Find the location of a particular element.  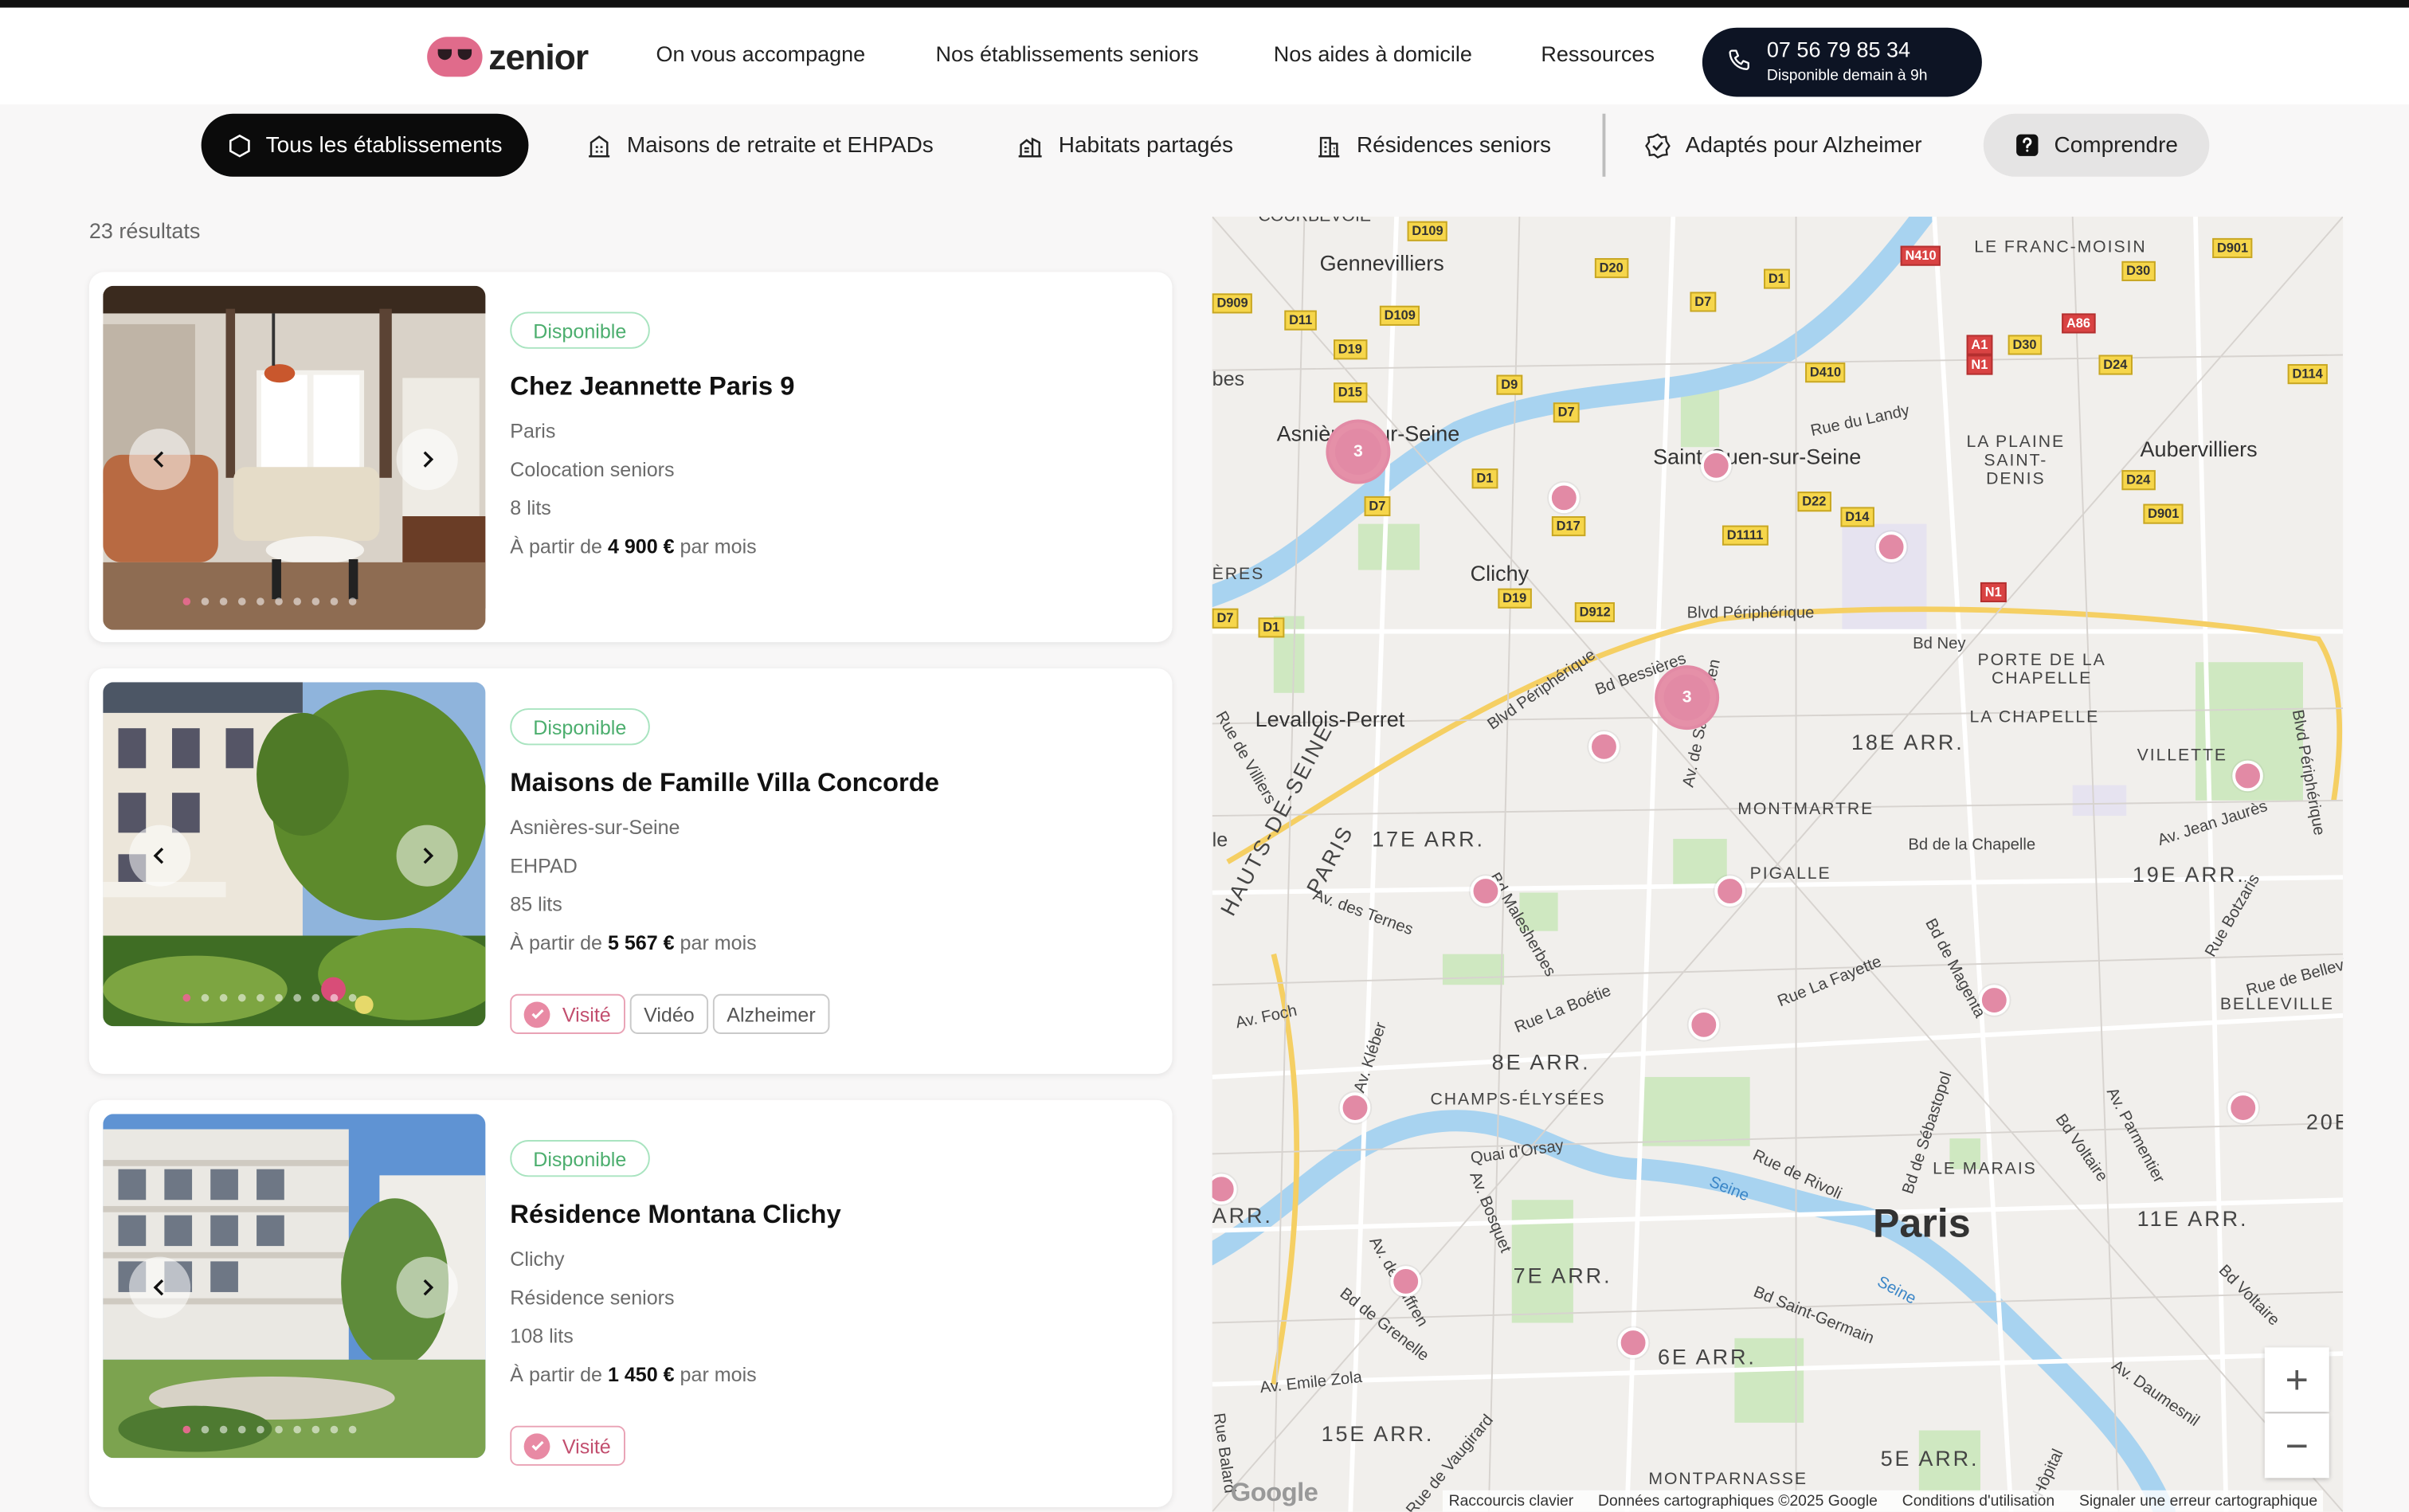

map-data-credit: Données cartographiques ©2025 Google is located at coordinates (1738, 1501).